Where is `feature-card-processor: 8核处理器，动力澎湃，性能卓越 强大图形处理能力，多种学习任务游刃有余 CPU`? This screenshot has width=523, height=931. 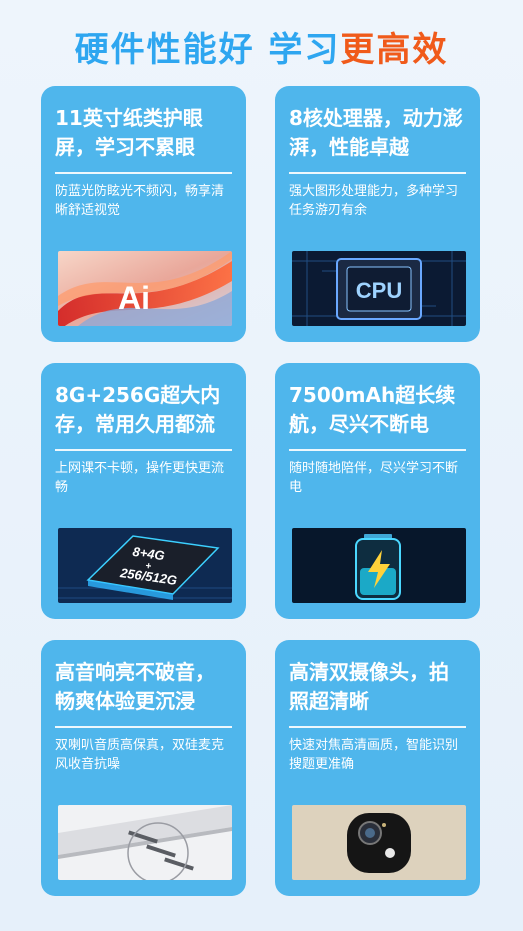 feature-card-processor: 8核处理器，动力澎湃，性能卓越 强大图形处理能力，多种学习任务游刃有余 CPU is located at coordinates (377, 214).